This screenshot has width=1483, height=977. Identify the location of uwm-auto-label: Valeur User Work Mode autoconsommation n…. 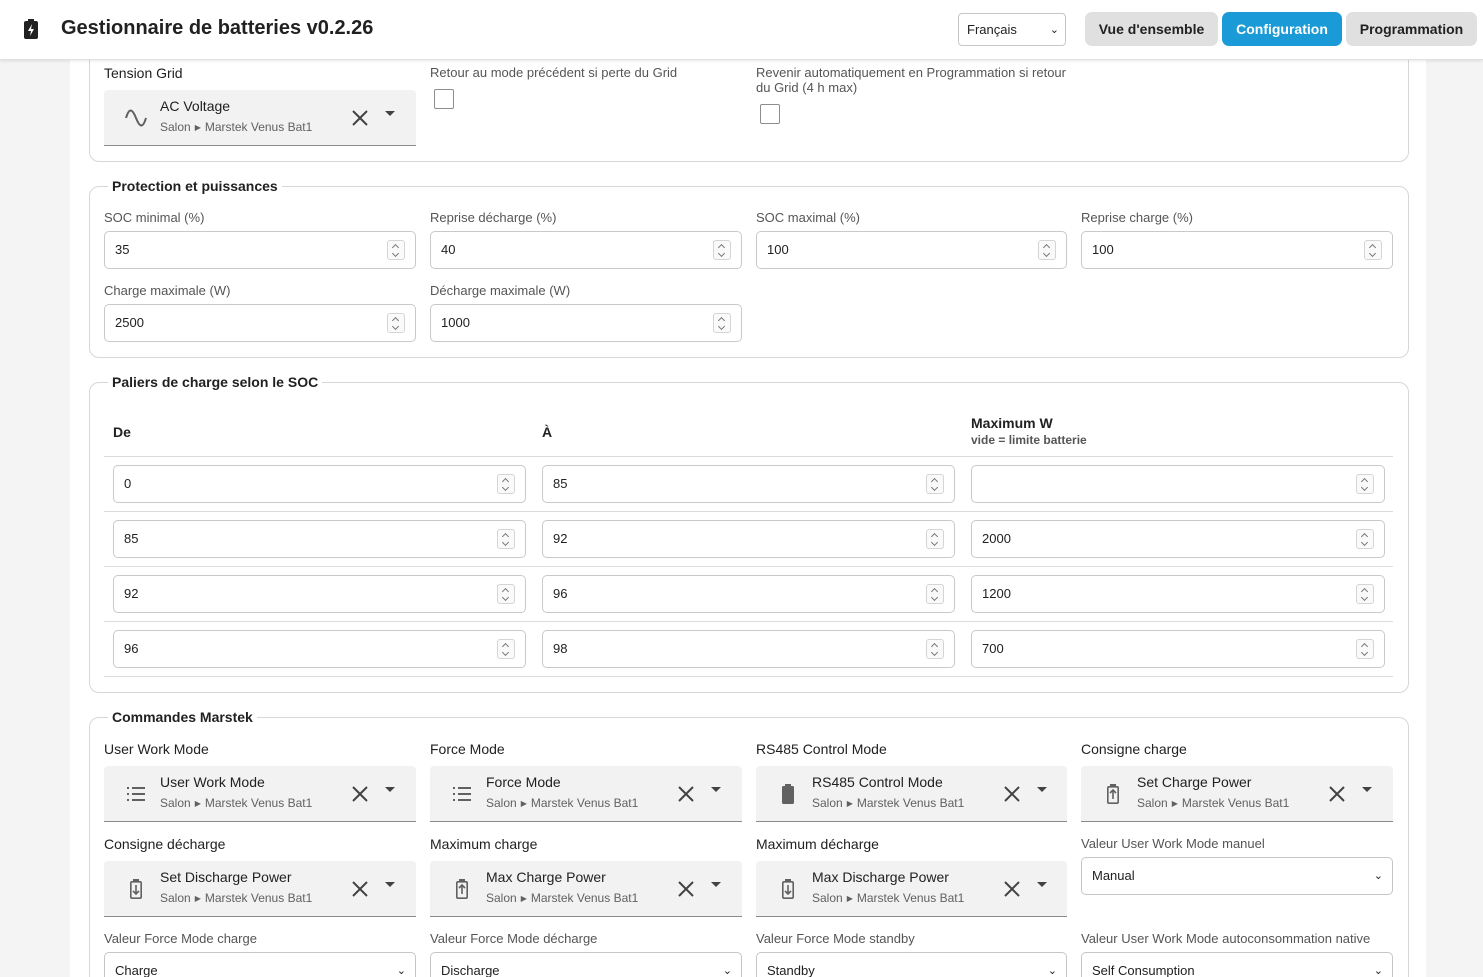
(1226, 938).